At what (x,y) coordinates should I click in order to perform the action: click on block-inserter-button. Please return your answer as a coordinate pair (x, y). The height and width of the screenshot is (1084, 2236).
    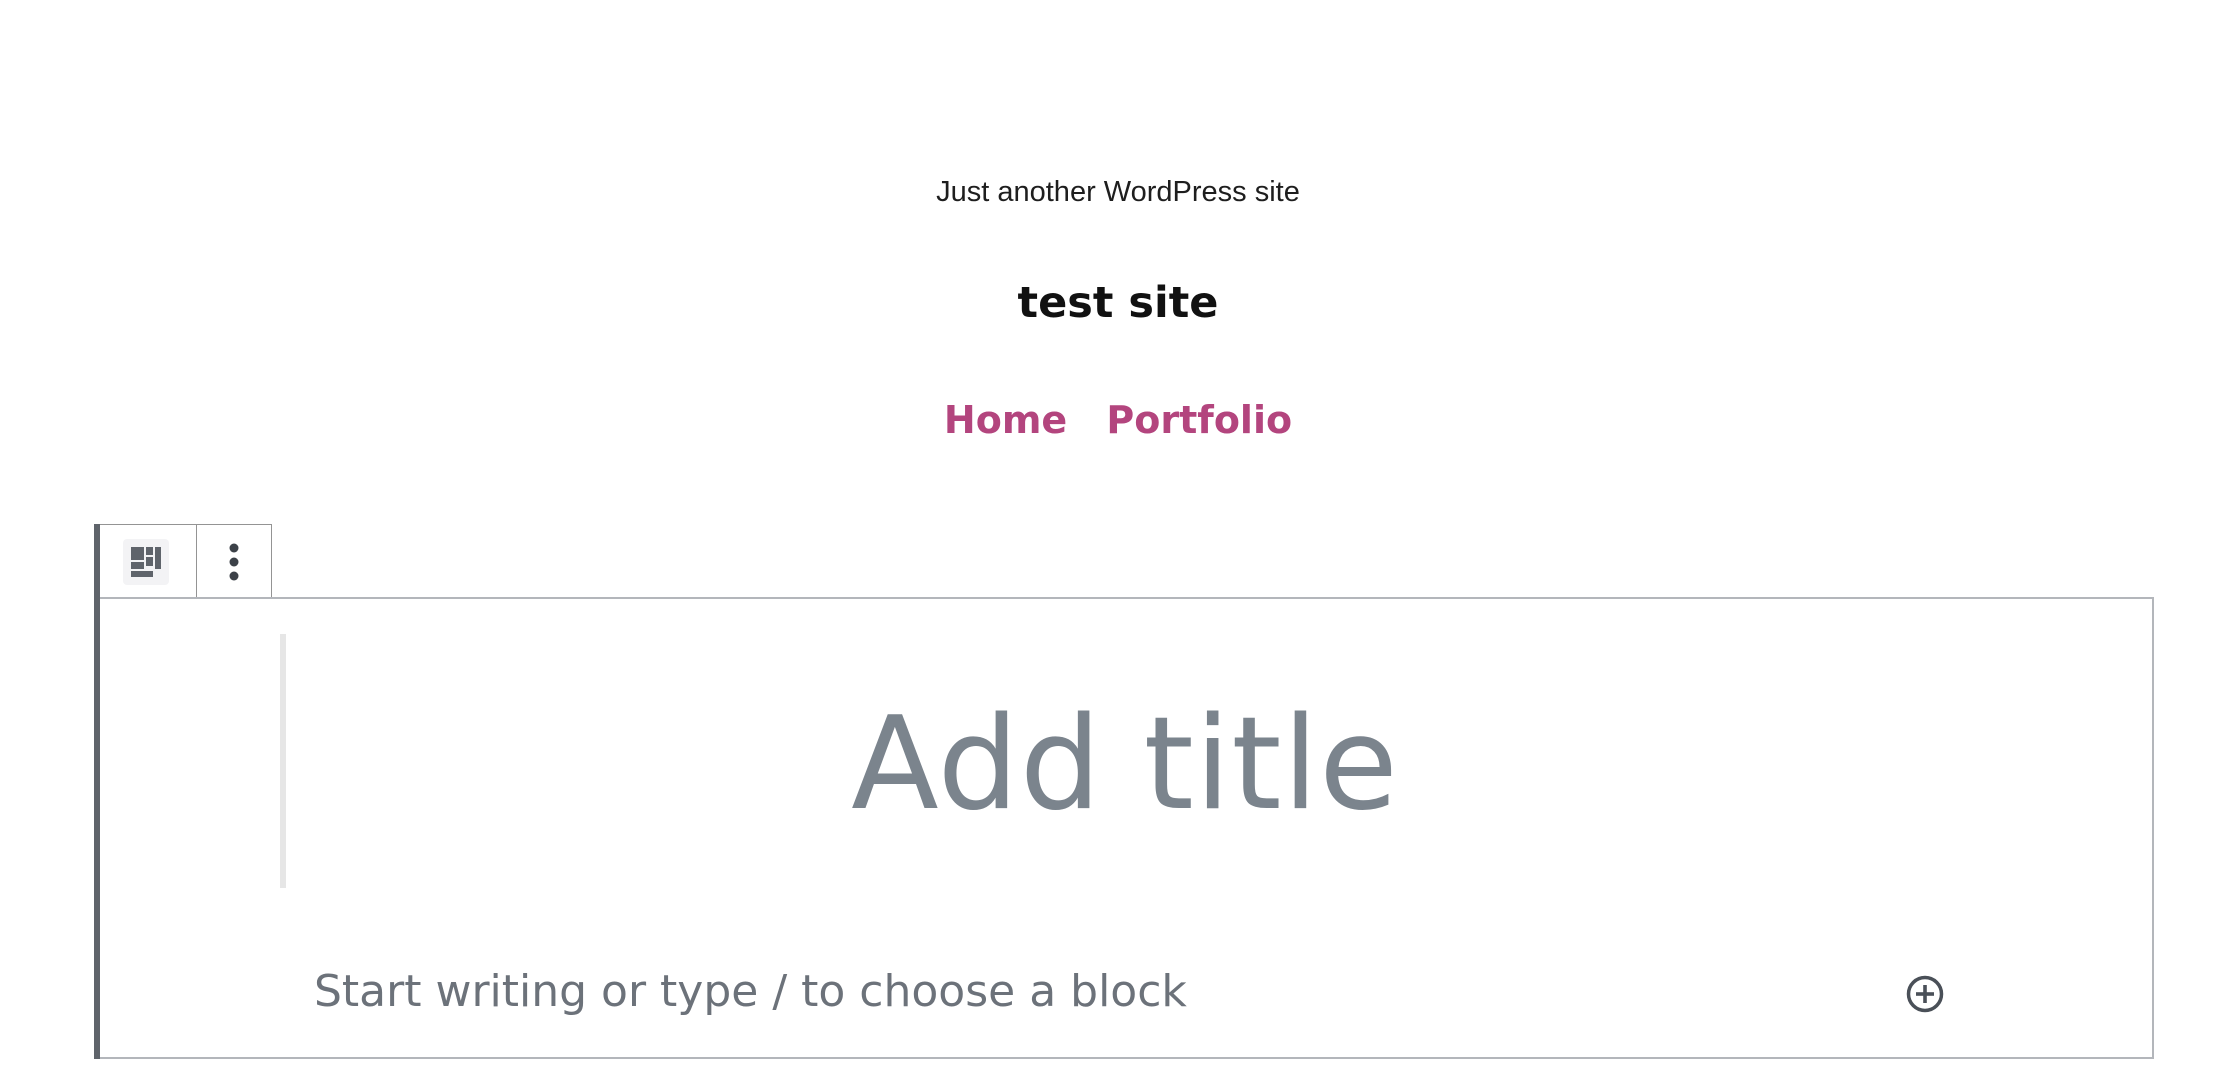
    Looking at the image, I should click on (1925, 994).